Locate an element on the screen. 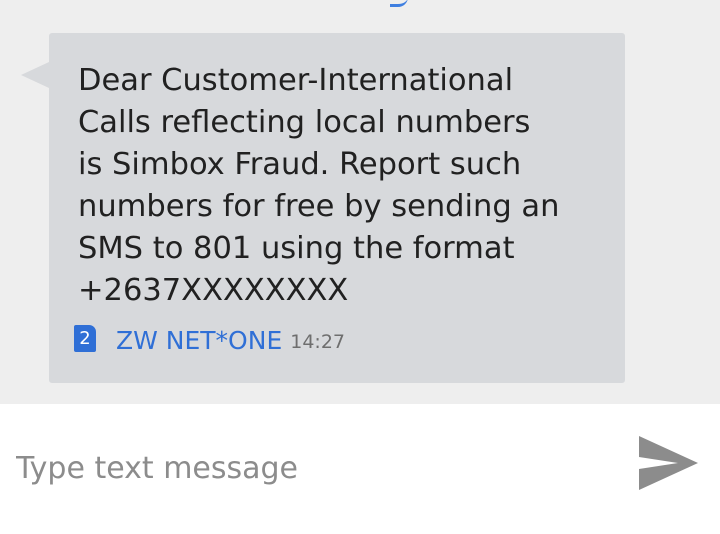 This screenshot has width=720, height=534. bubble-tail is located at coordinates (35, 75).